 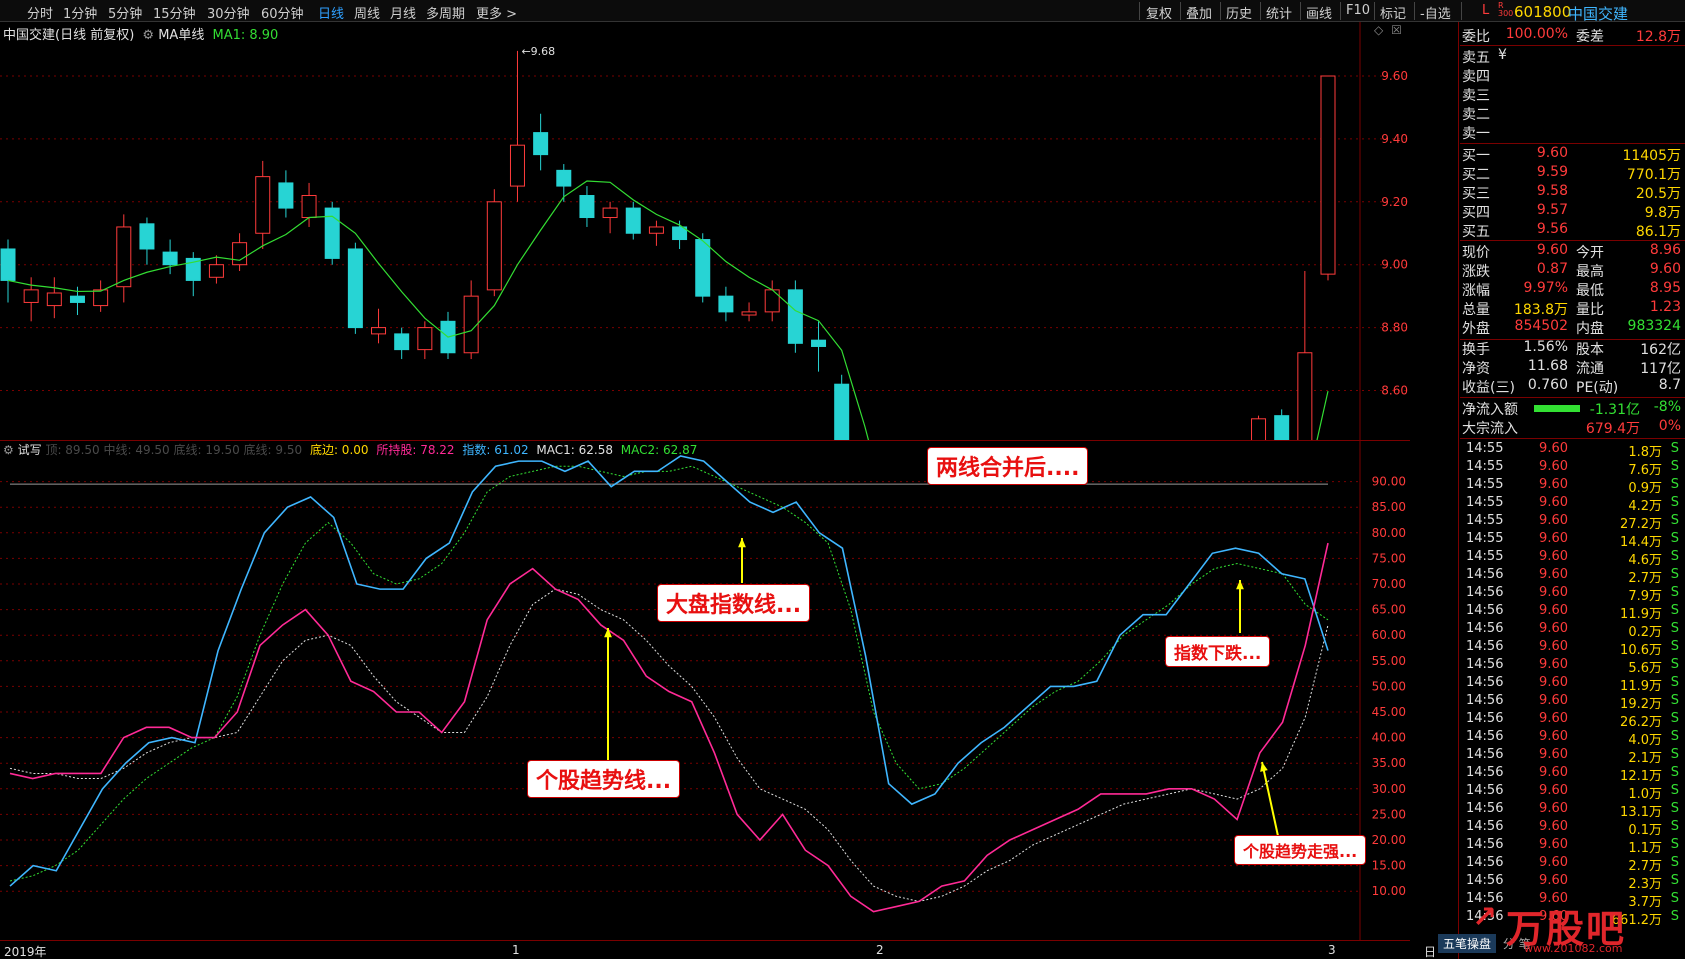 What do you see at coordinates (367, 12) in the screenshot?
I see `period-tab-weekly: 周线` at bounding box center [367, 12].